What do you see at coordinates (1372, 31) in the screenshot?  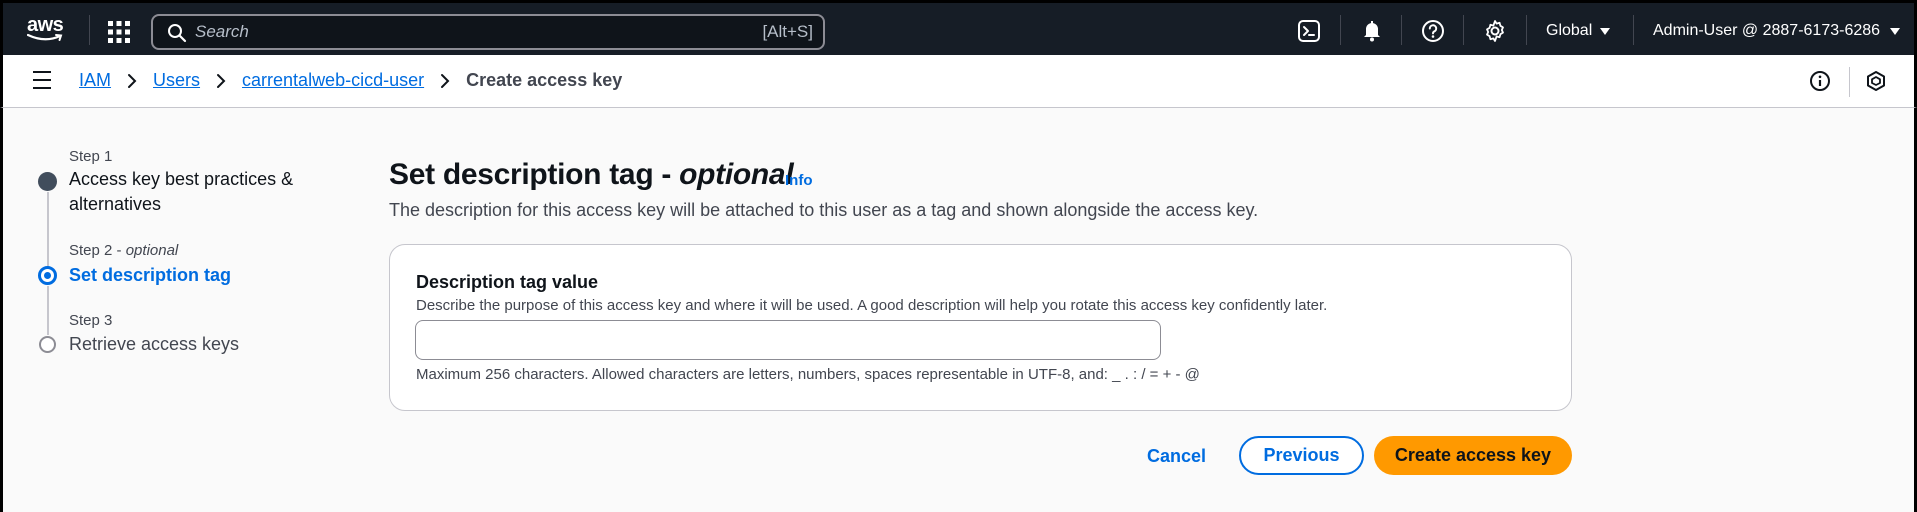 I see `notifications-bell-icon` at bounding box center [1372, 31].